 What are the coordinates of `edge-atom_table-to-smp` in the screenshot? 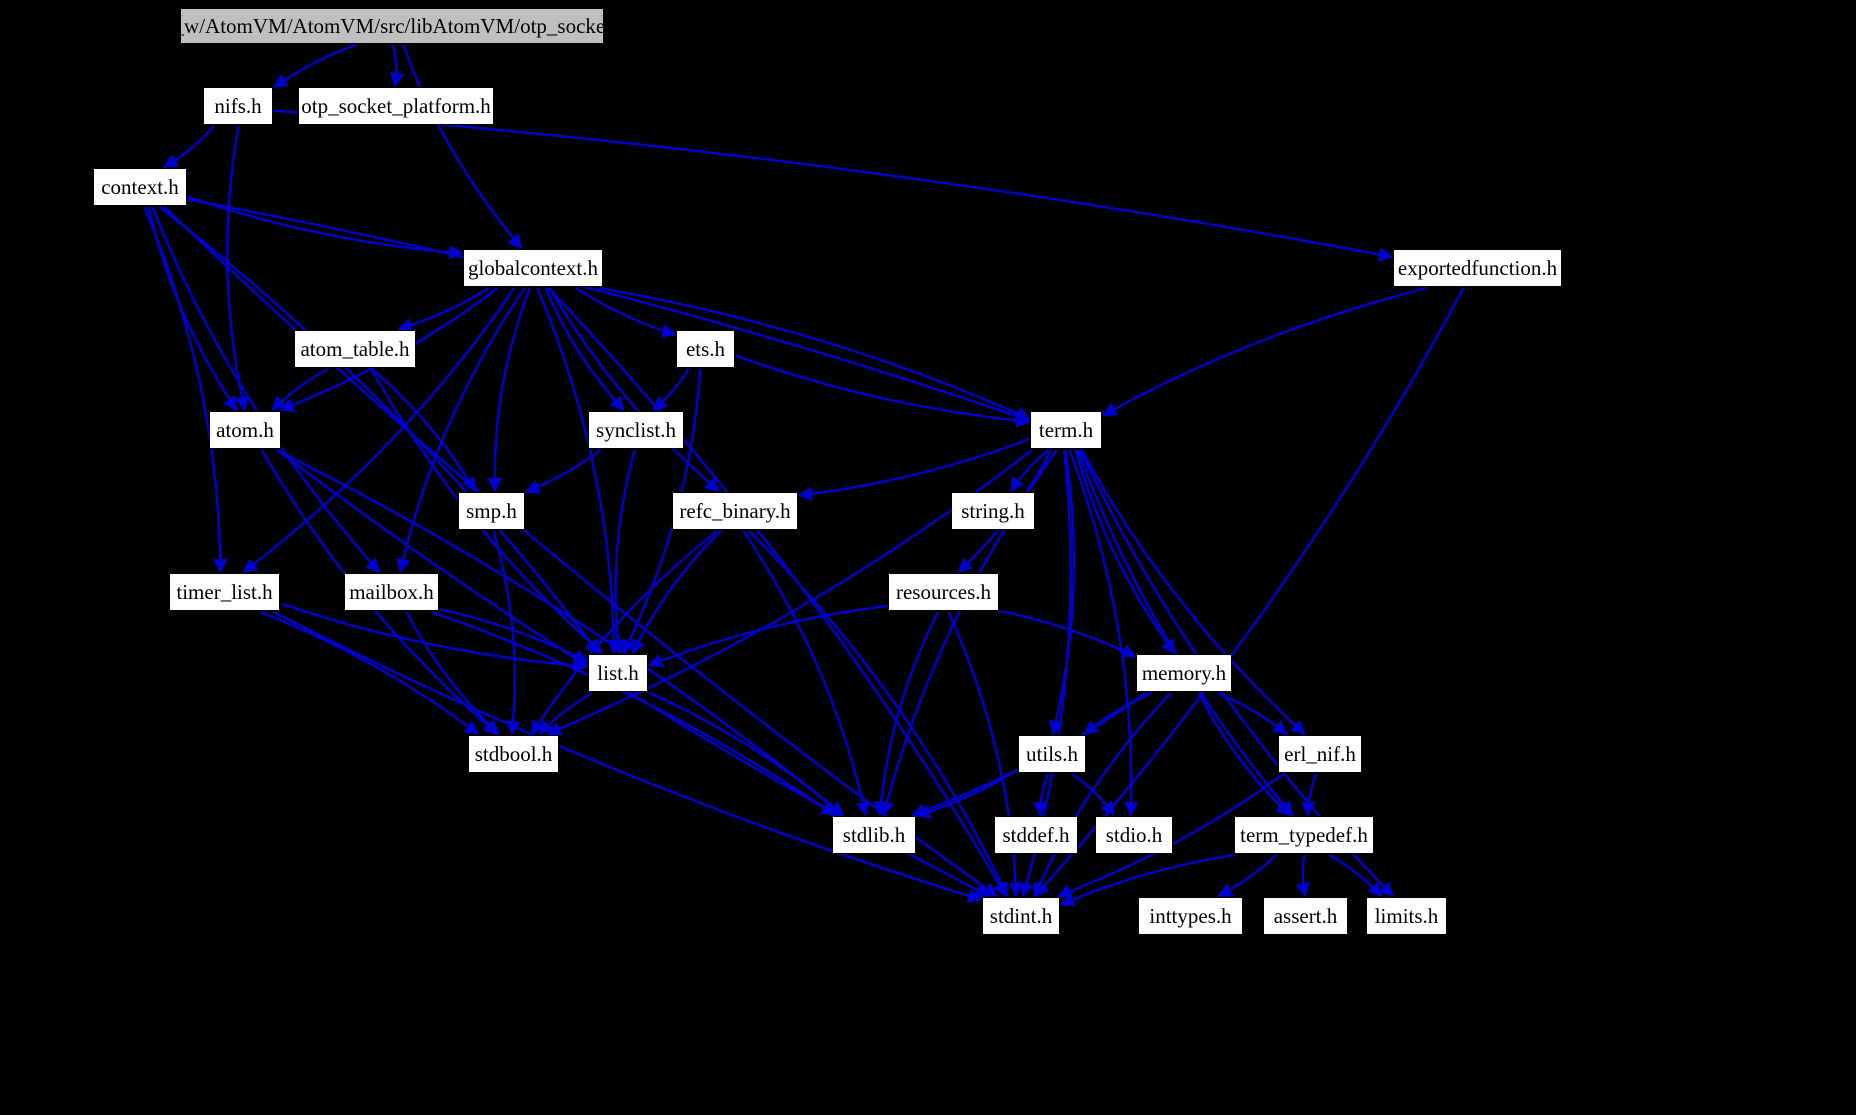 It's located at (423, 430).